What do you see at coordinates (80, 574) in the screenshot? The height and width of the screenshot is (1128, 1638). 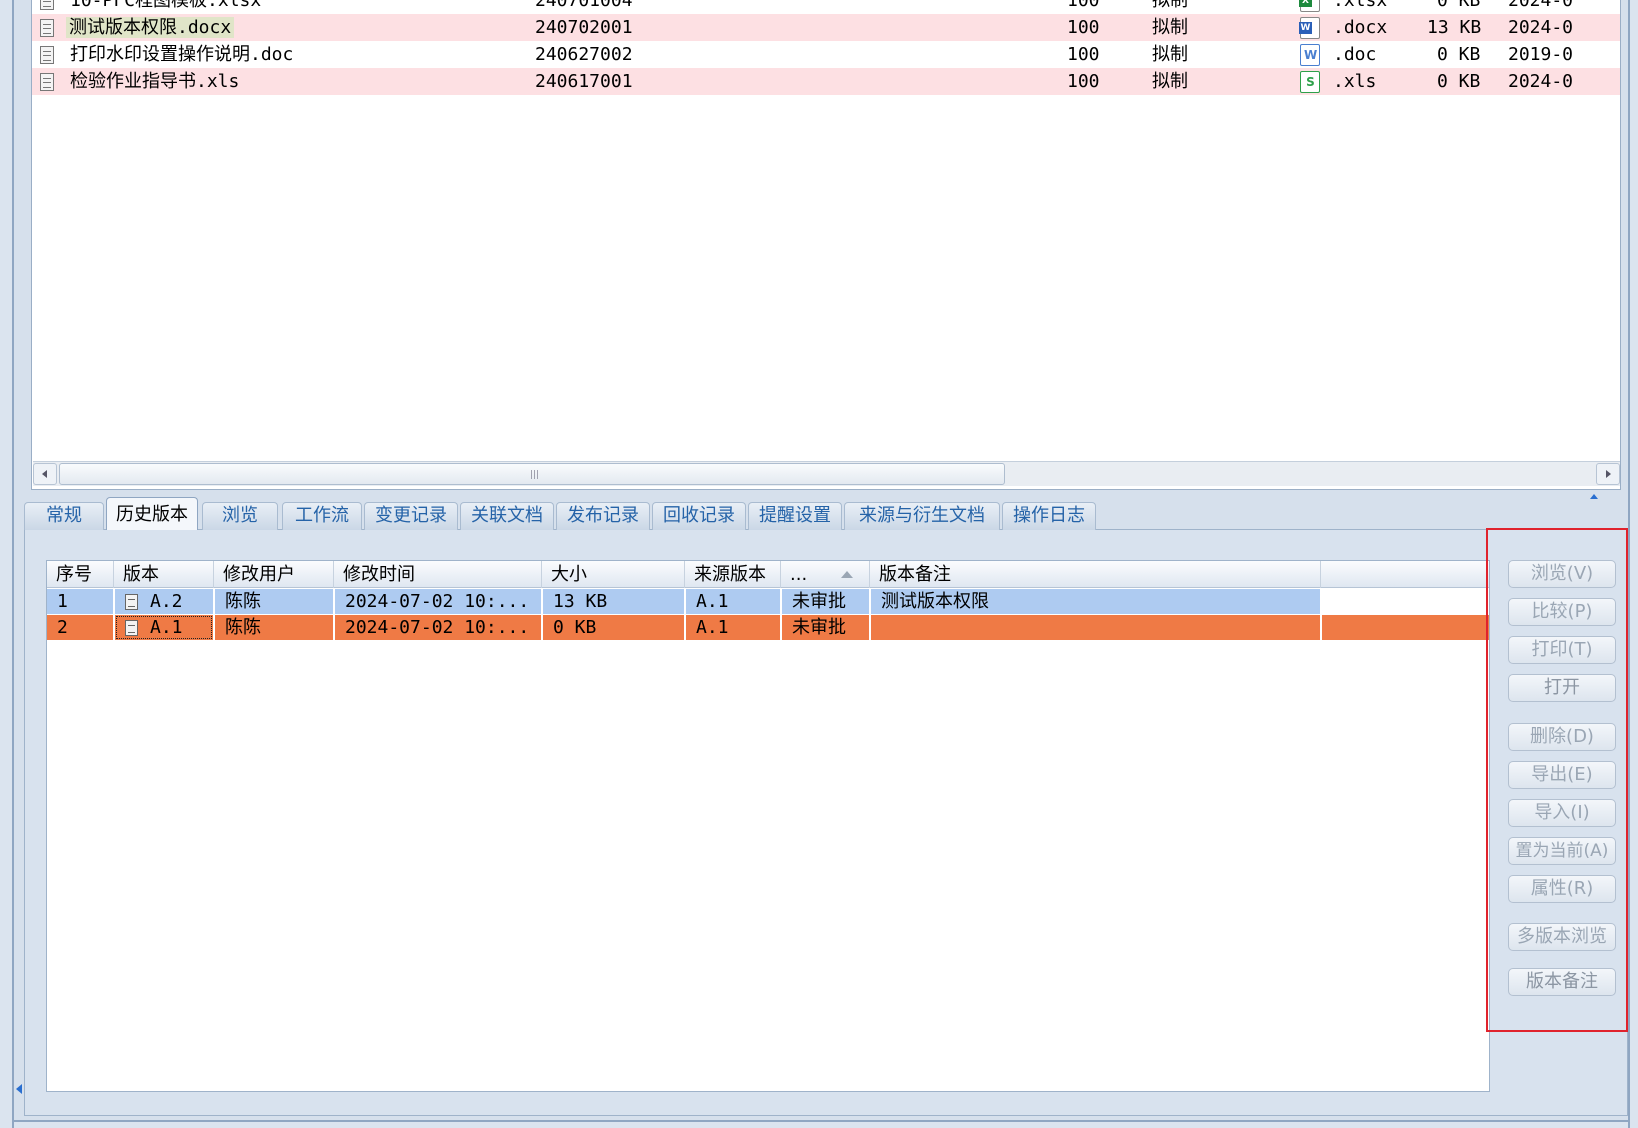 I see `column-header-seq: 序号` at bounding box center [80, 574].